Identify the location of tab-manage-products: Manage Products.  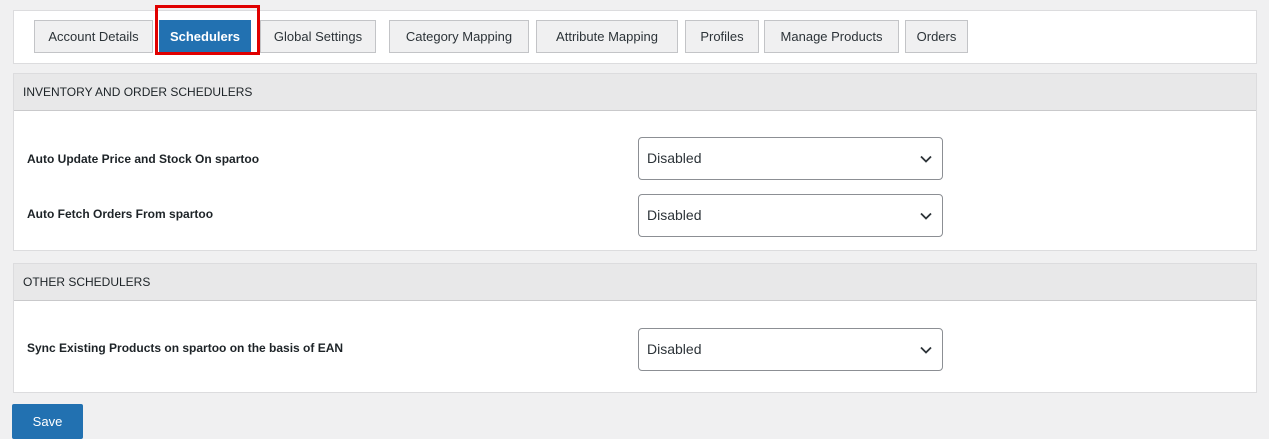
(831, 36).